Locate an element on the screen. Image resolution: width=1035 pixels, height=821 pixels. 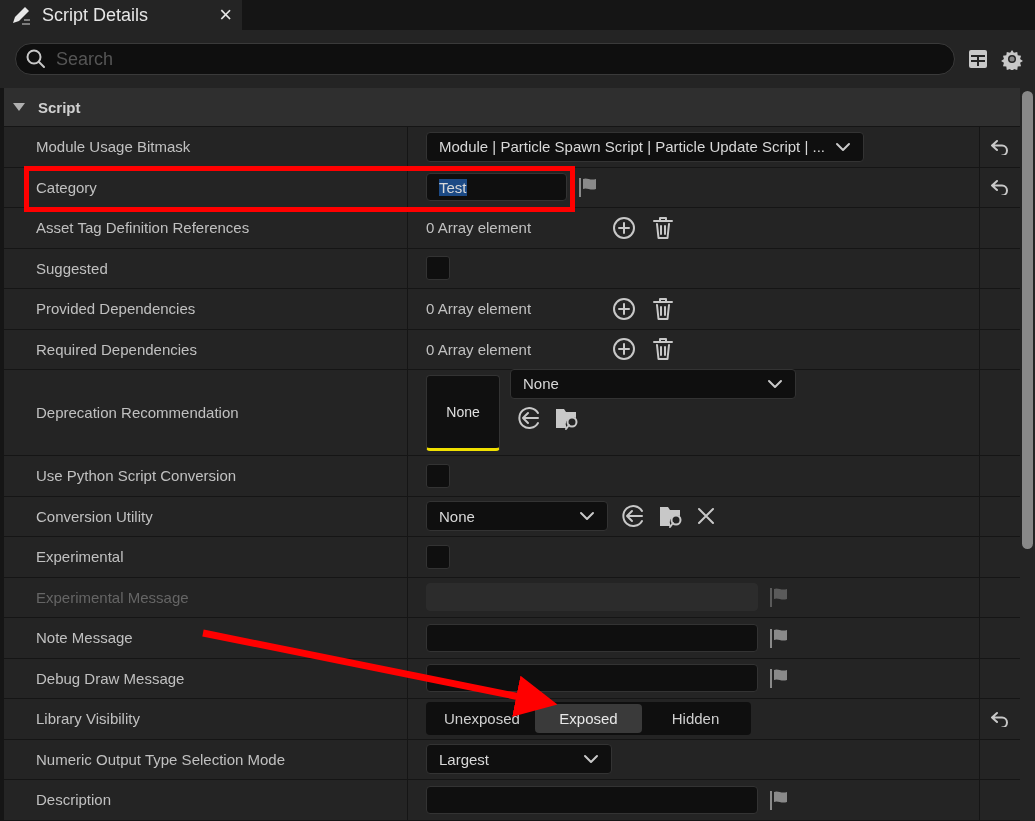
search-icon is located at coordinates (36, 59).